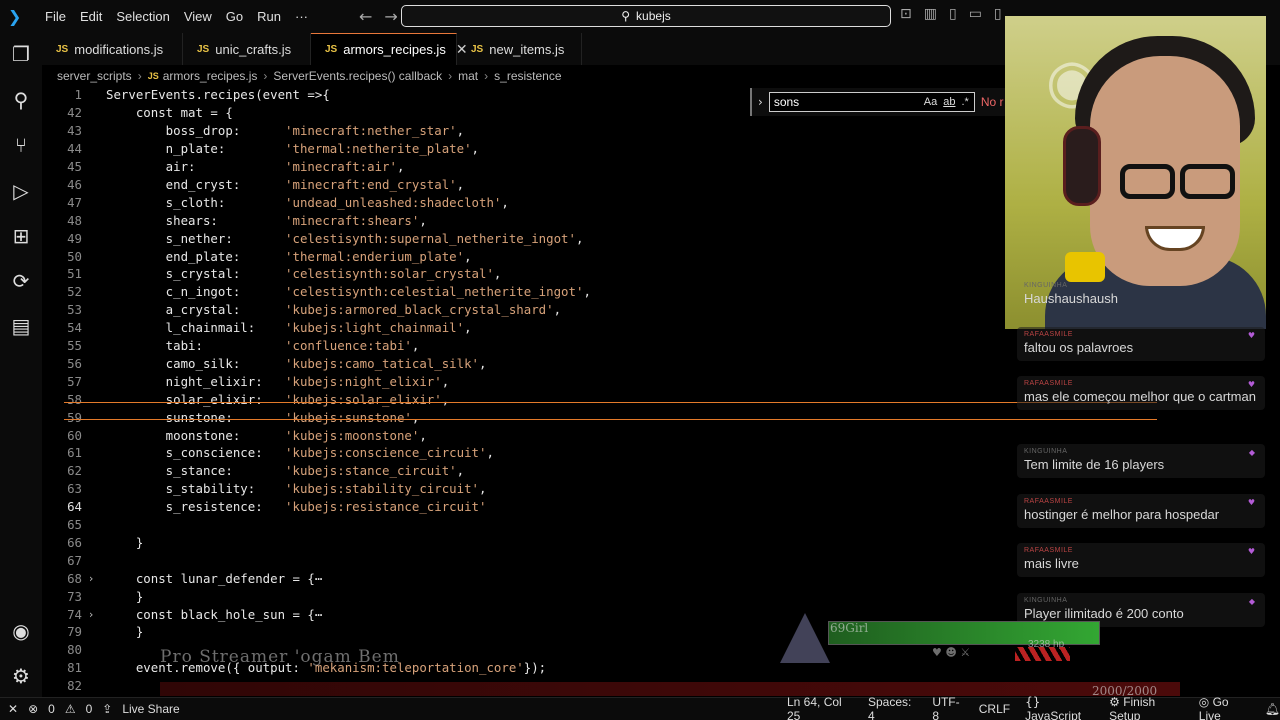 Image resolution: width=1280 pixels, height=720 pixels. Describe the element at coordinates (542, 471) in the screenshot. I see `code-line: 62 s_stance: 'kubejs:stance_circuit',` at that location.